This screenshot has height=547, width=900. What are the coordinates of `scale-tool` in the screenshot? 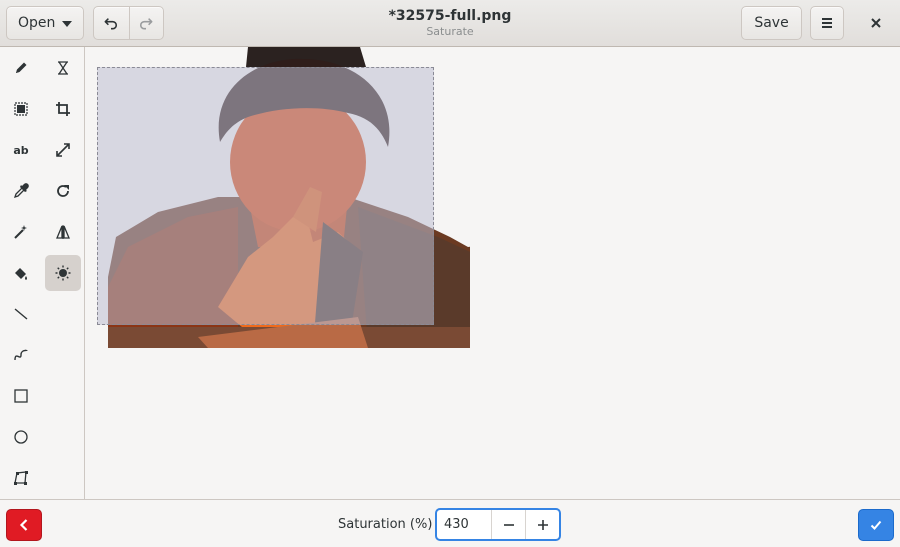 It's located at (63, 150).